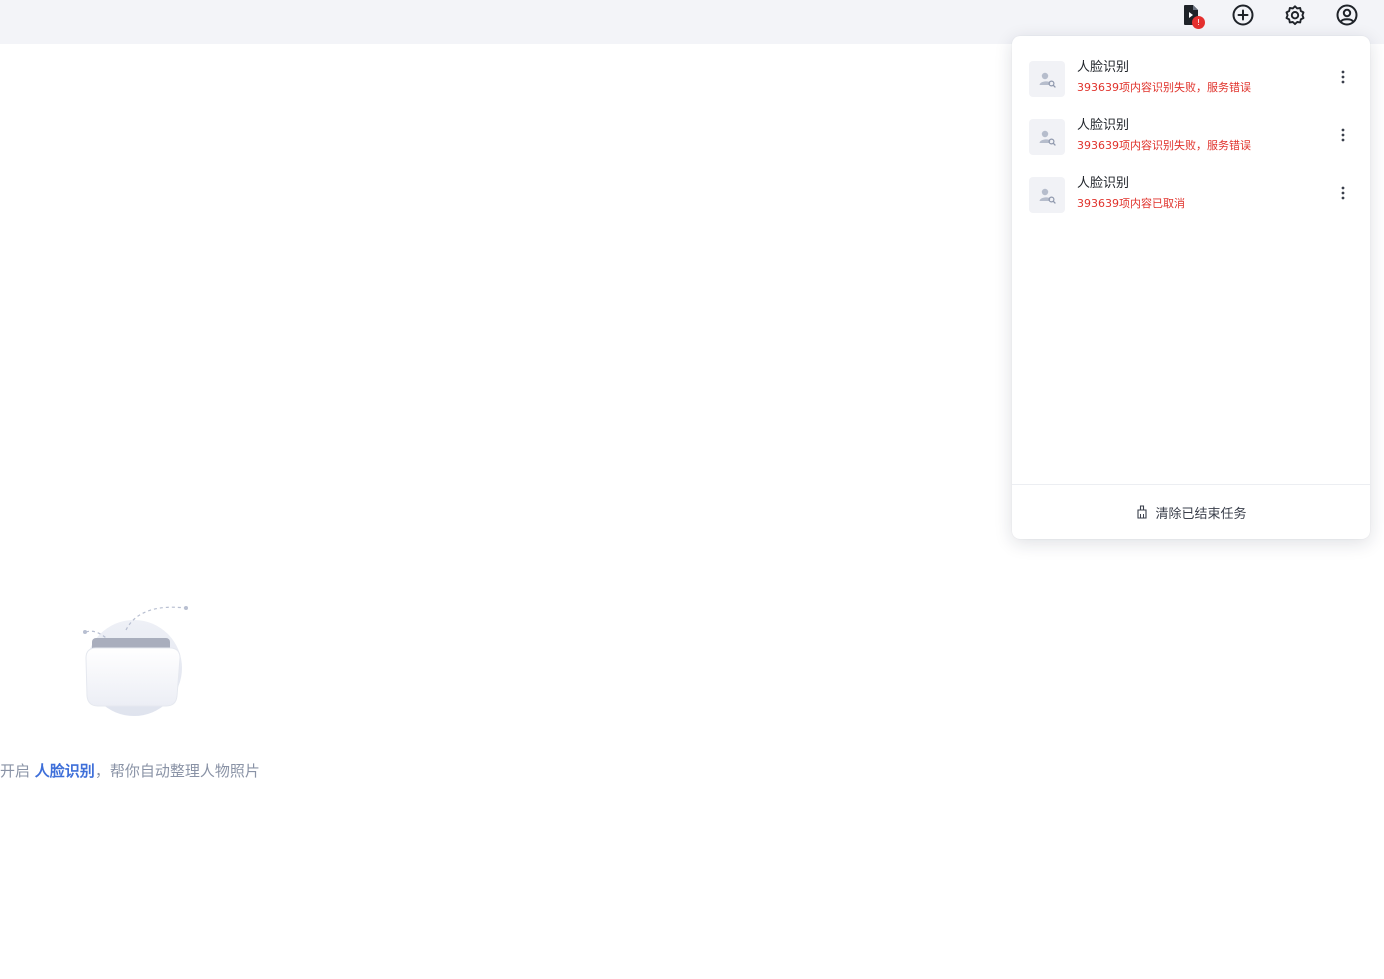 This screenshot has height=979, width=1384. I want to click on add-circle-icon, so click(1243, 15).